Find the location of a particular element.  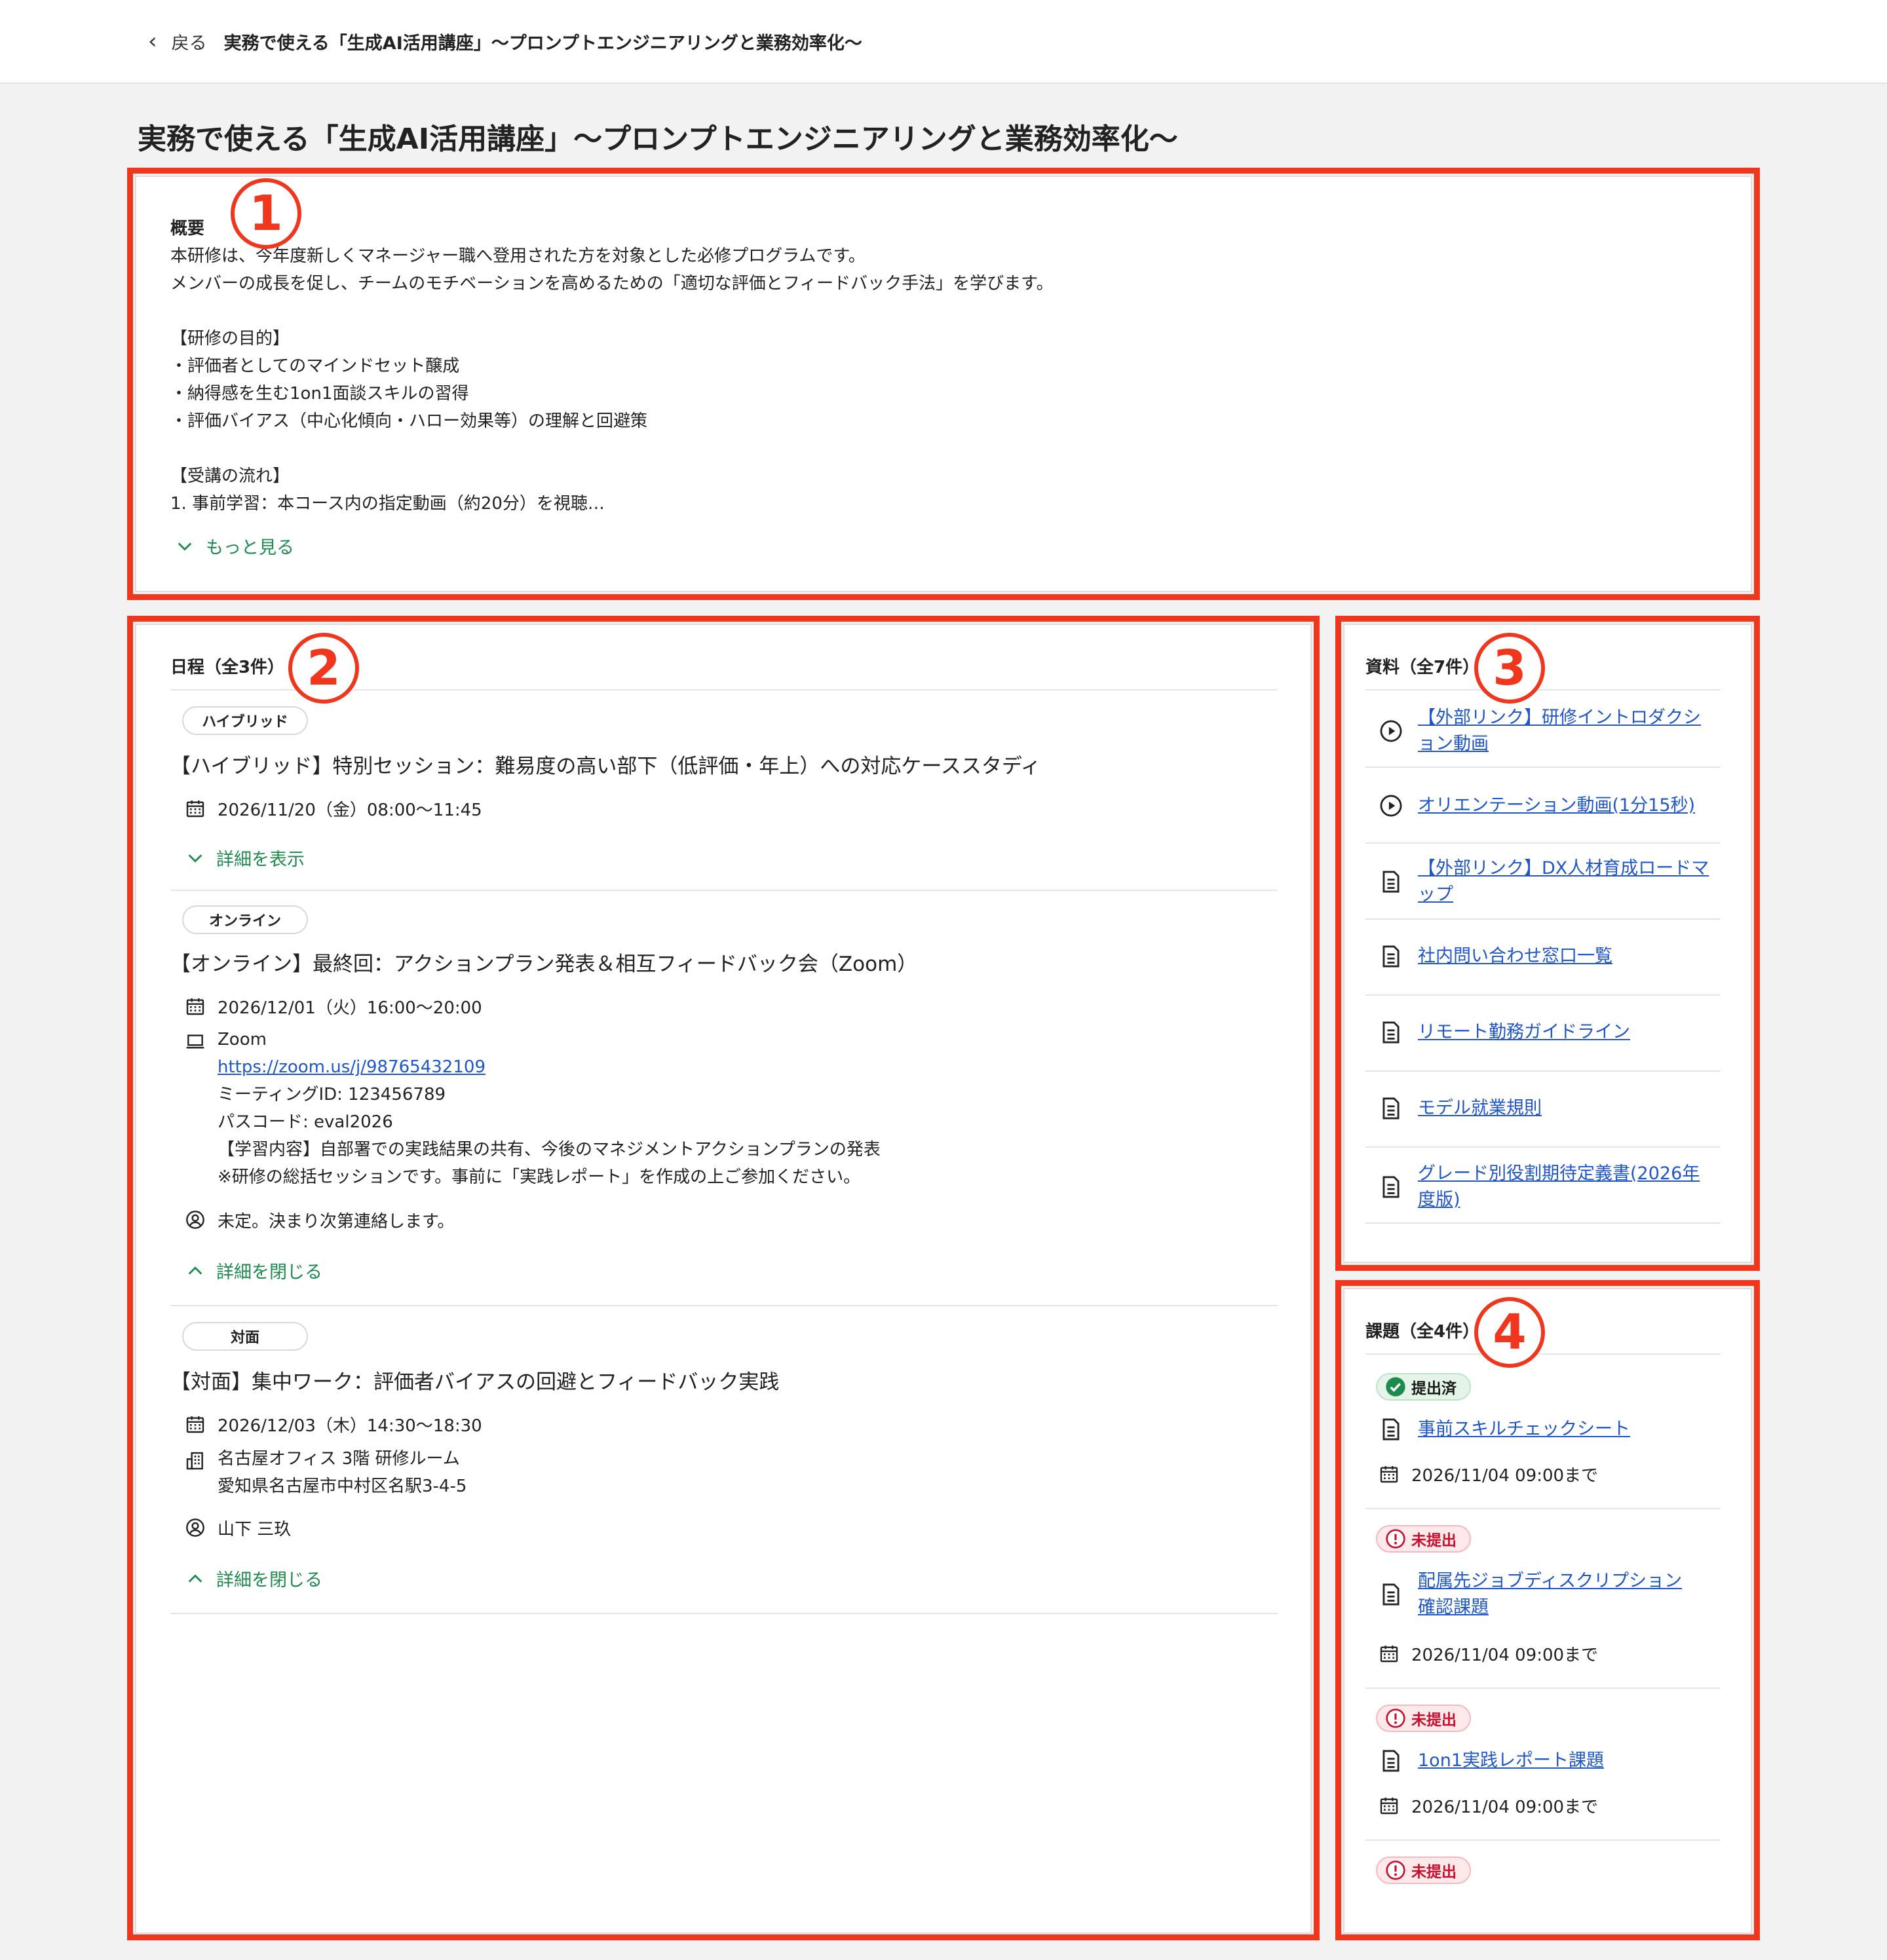

material-item: 社内問い合わせ窓口一覧 is located at coordinates (1495, 956).